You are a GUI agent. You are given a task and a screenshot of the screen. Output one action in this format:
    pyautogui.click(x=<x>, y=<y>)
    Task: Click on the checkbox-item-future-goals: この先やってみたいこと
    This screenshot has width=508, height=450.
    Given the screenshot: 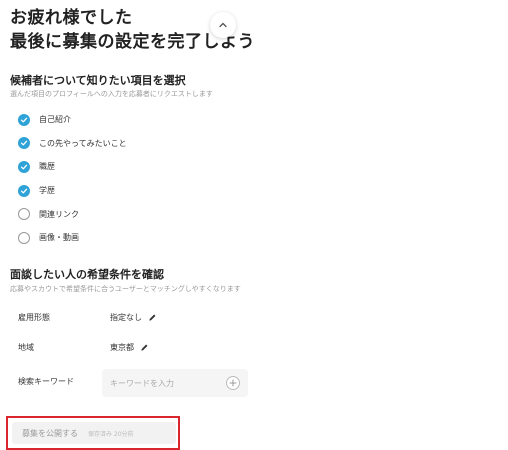 What is the action you would take?
    pyautogui.click(x=118, y=144)
    